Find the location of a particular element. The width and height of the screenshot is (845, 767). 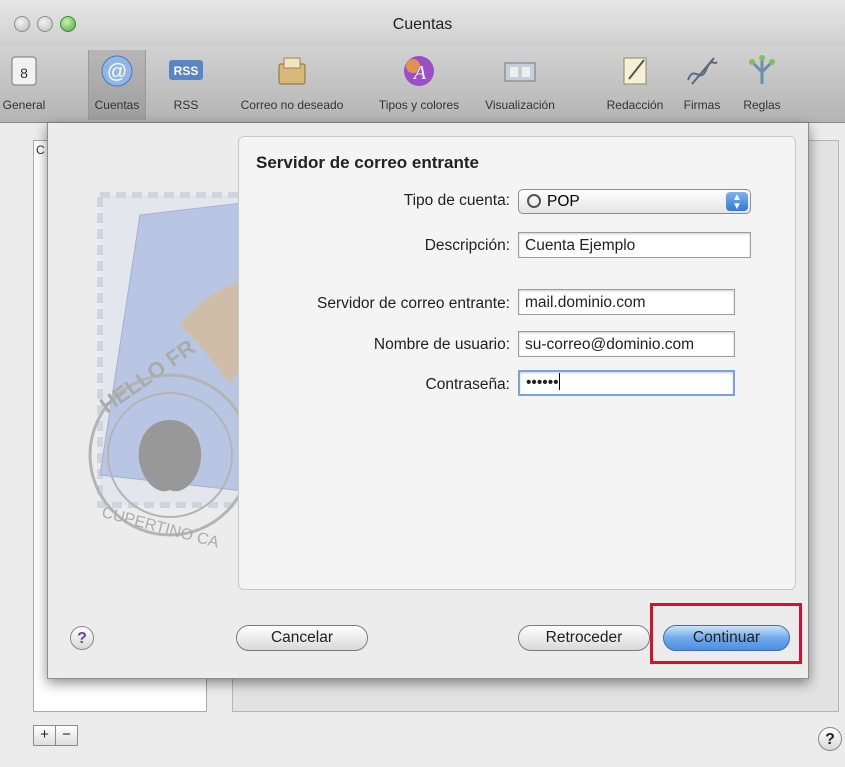

account-type-select: POP ▲ ▼ is located at coordinates (634, 201).